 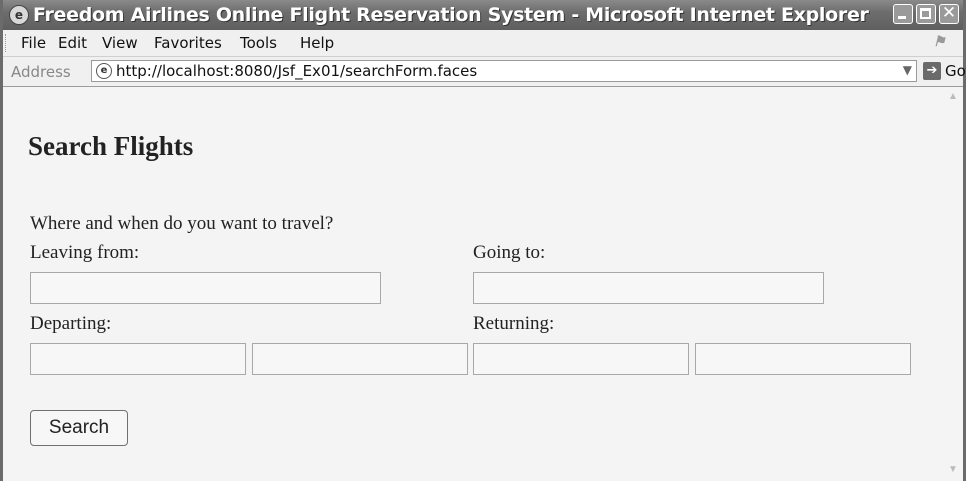 I want to click on close-icon: ✕, so click(x=949, y=13).